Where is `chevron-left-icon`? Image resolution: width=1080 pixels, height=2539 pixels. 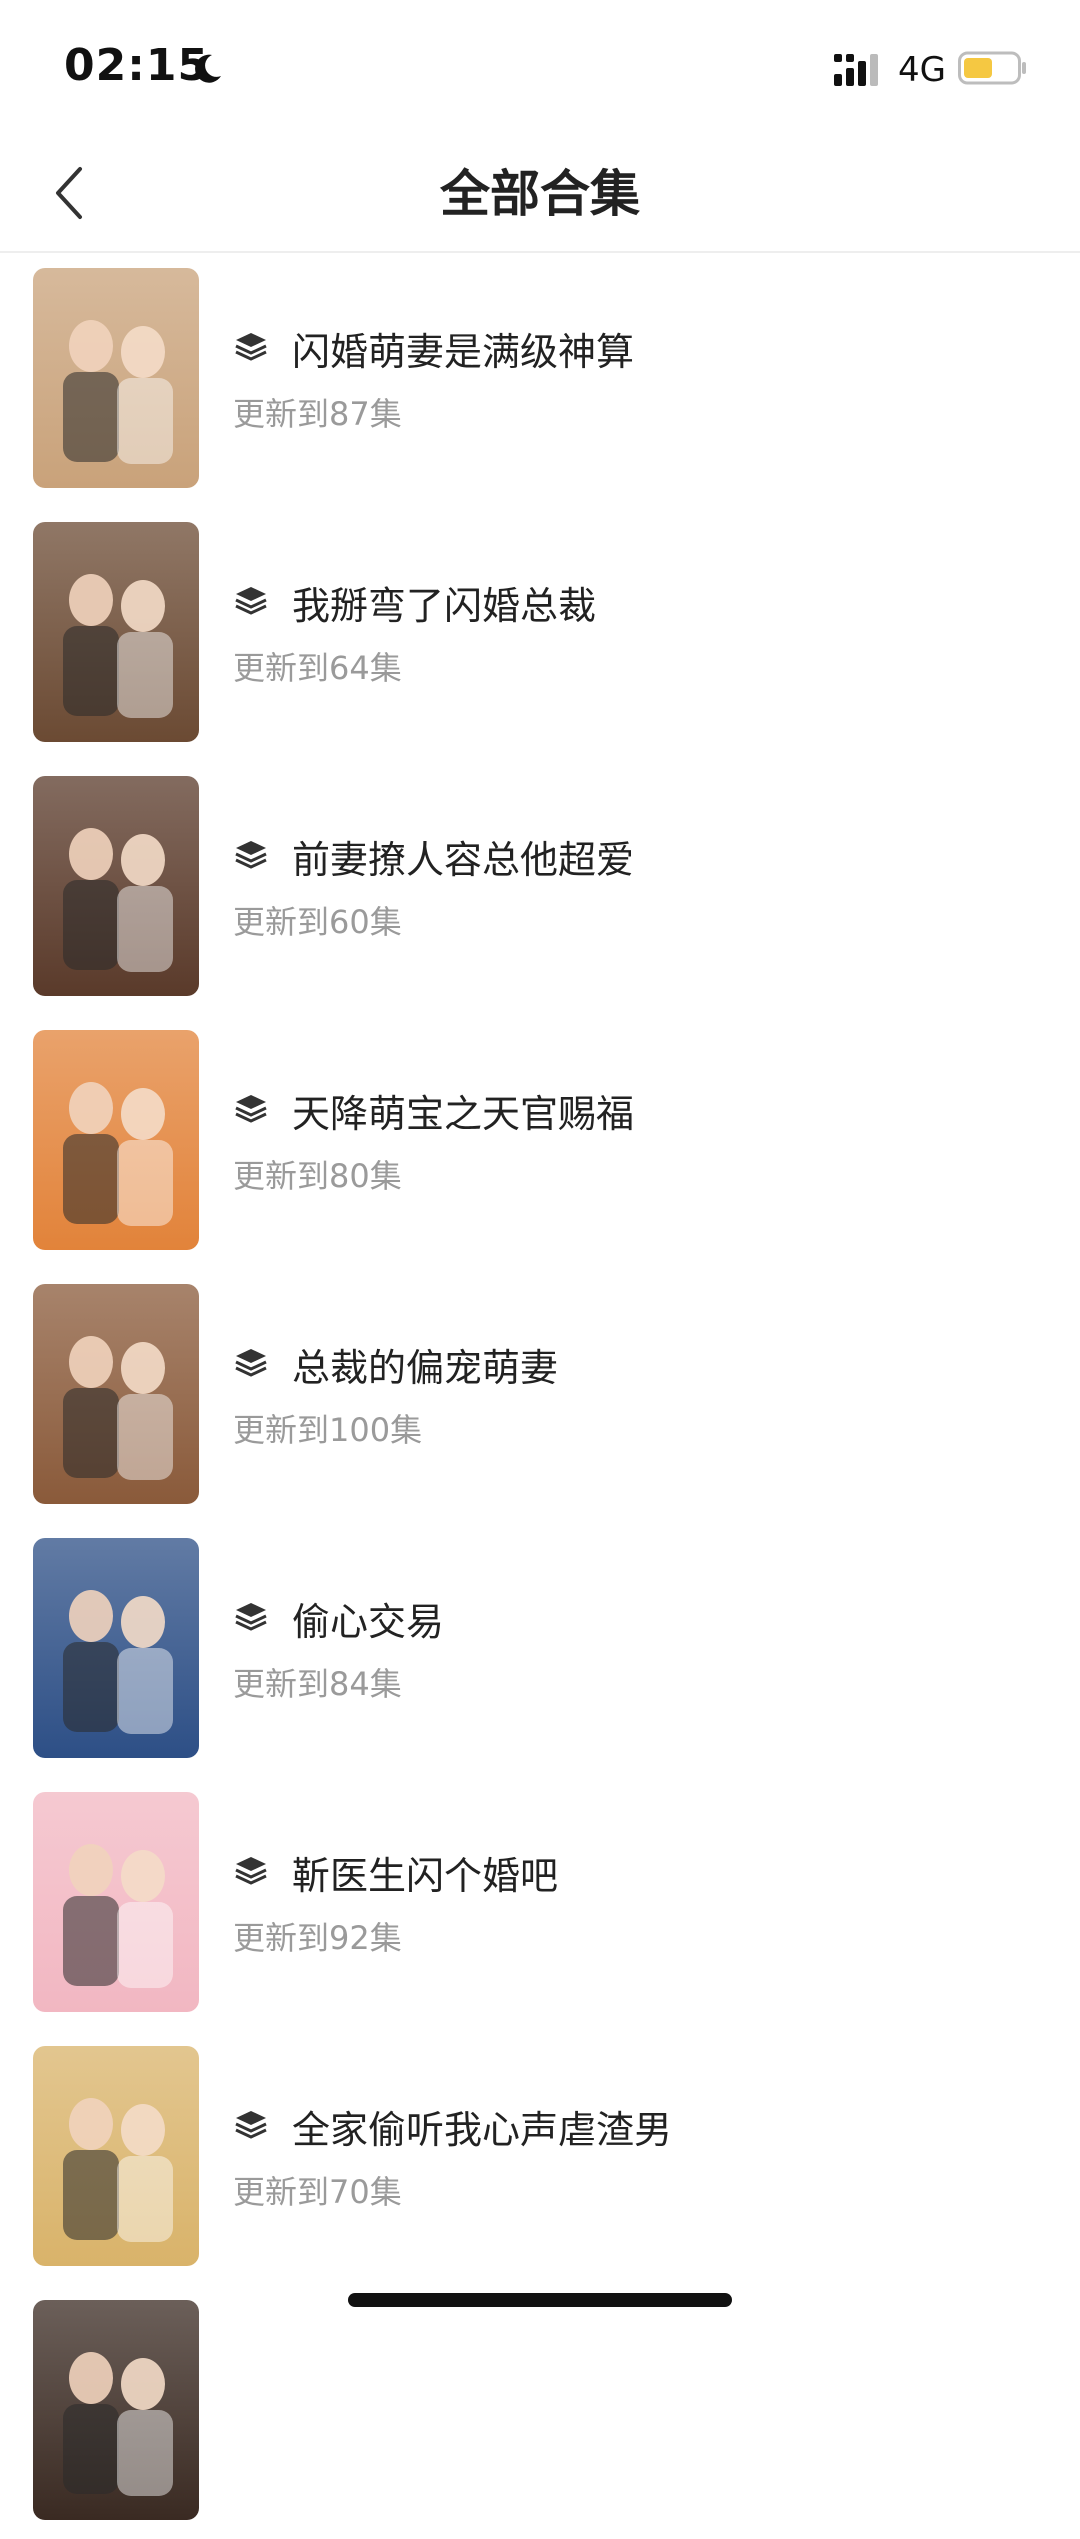 chevron-left-icon is located at coordinates (69, 193).